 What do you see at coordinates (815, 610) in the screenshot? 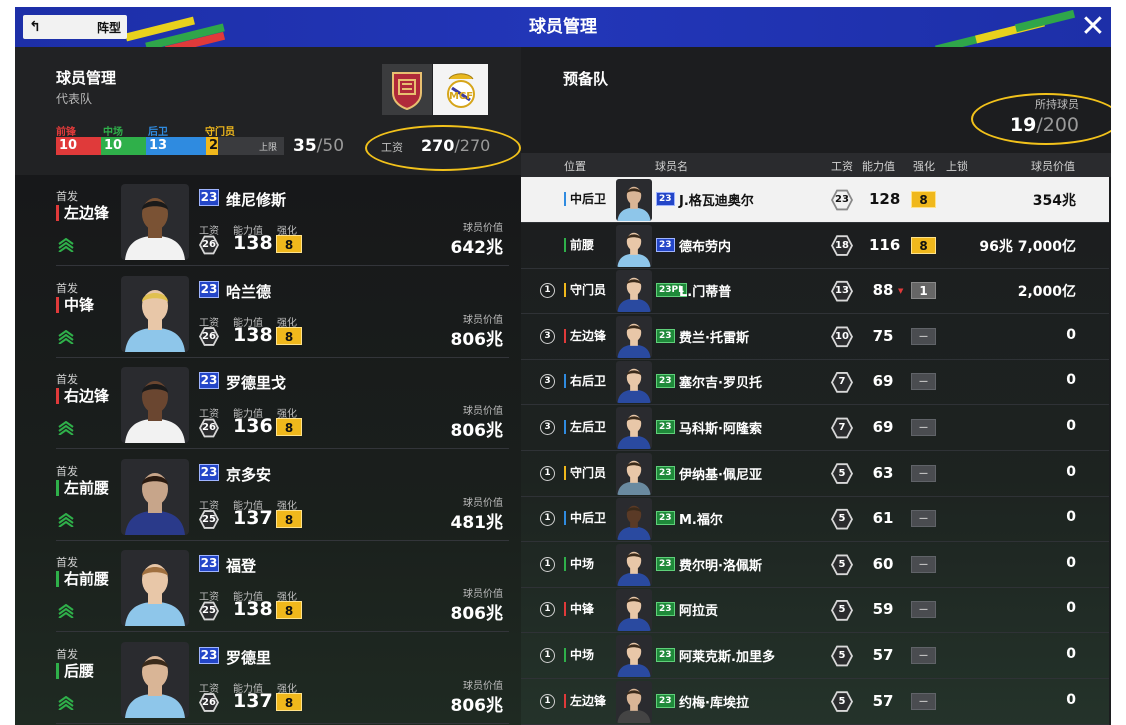
I see `reserve-row: 1 中锋 23 阿拉贡 5 59 — 0` at bounding box center [815, 610].